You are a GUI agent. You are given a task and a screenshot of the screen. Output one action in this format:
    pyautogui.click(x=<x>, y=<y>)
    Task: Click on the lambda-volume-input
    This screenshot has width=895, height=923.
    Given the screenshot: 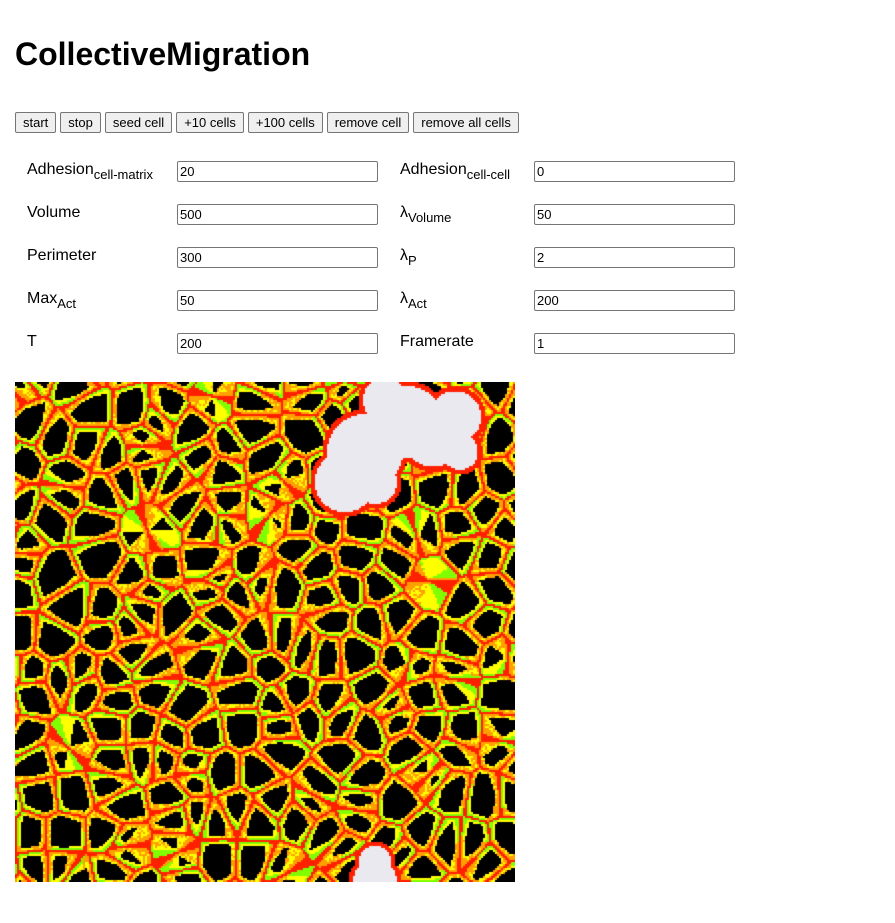 What is the action you would take?
    pyautogui.click(x=634, y=214)
    